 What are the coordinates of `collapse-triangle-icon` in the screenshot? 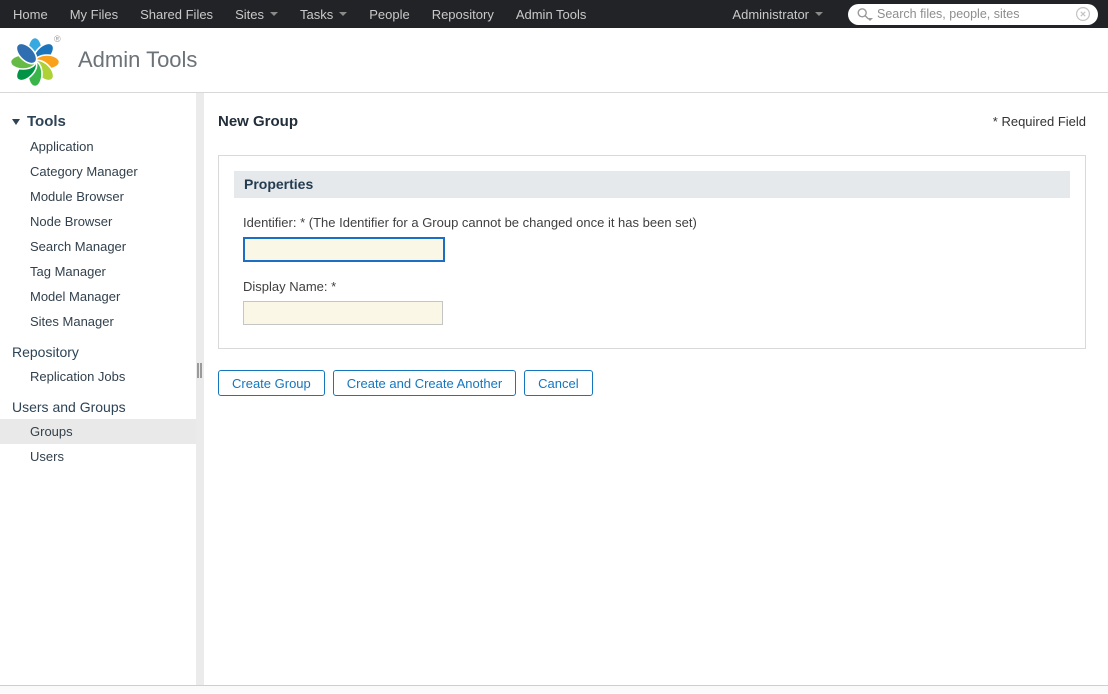 It's located at (16, 121).